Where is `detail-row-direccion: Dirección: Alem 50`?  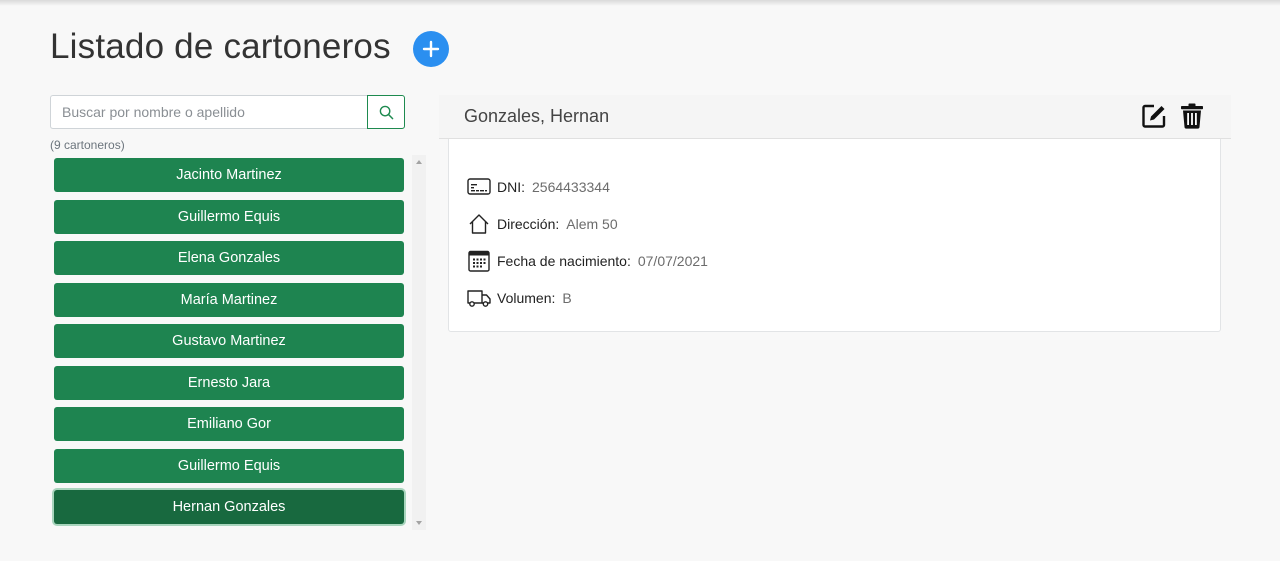
detail-row-direccion: Dirección: Alem 50 is located at coordinates (587, 223).